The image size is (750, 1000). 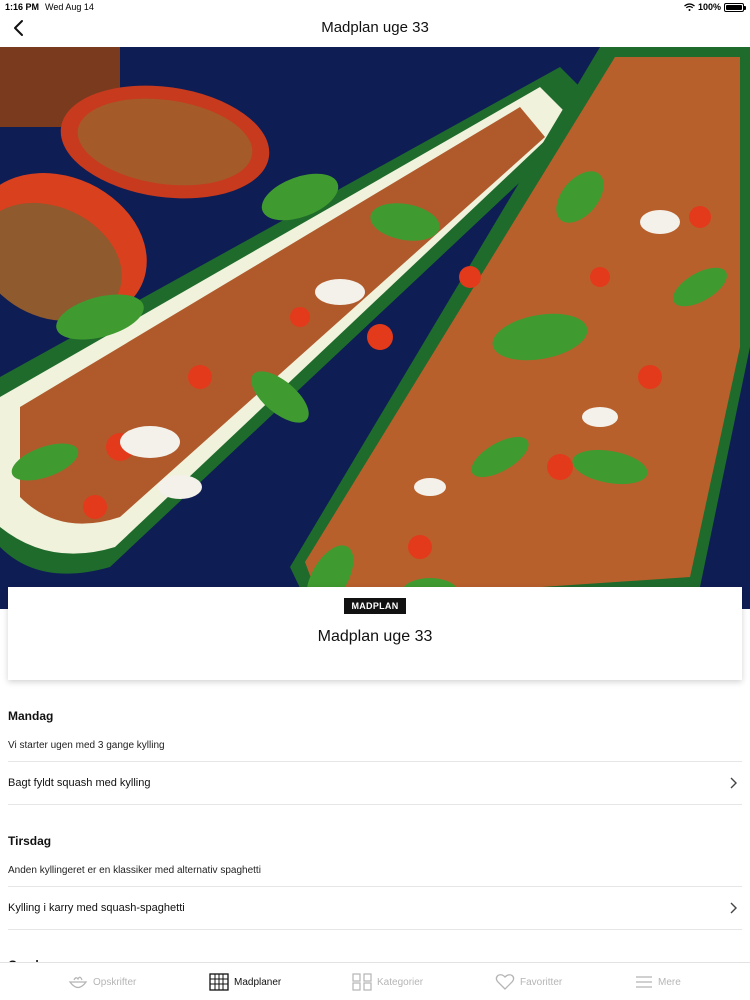 I want to click on day-heading-monday: Mandag, so click(x=31, y=716).